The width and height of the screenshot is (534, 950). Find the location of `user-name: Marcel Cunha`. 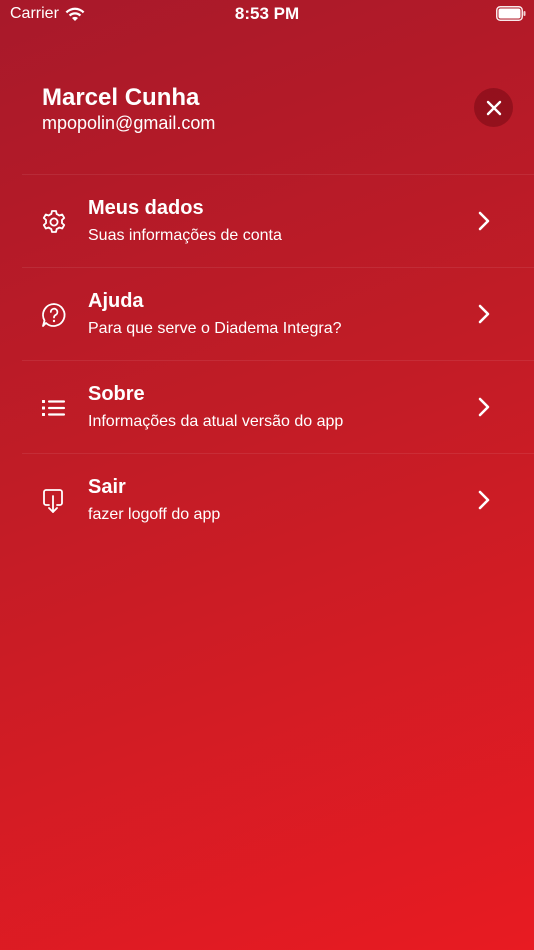

user-name: Marcel Cunha is located at coordinates (121, 97).